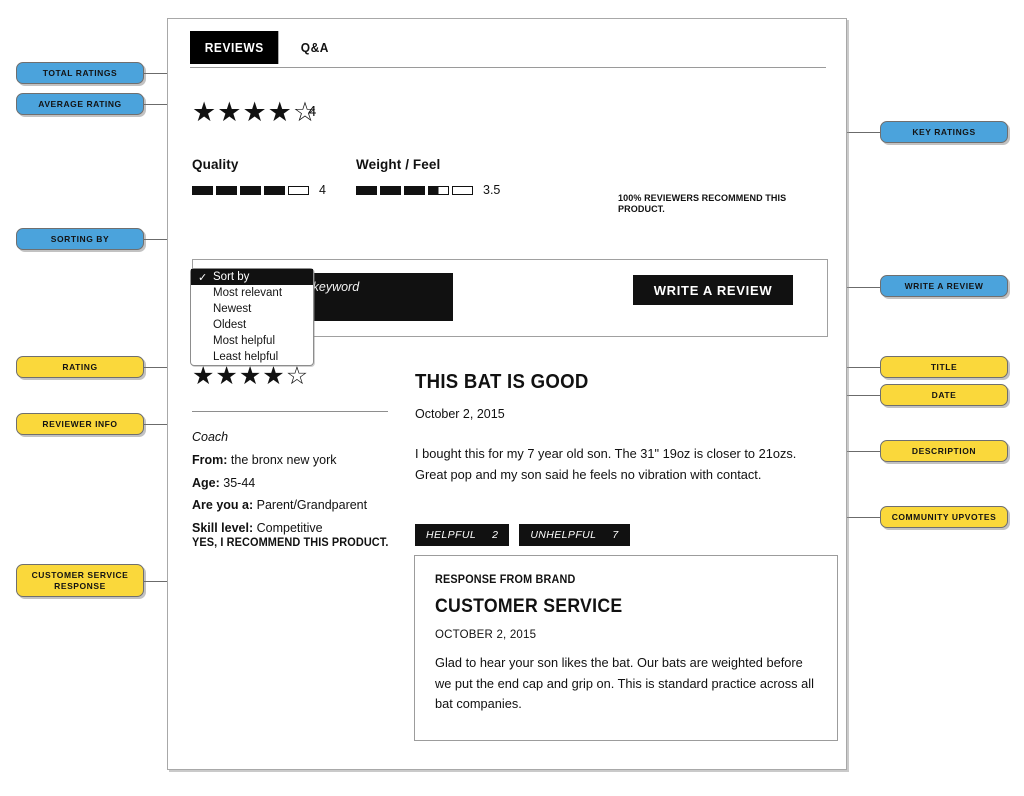 The image size is (1024, 796). I want to click on dropdown-option-most-helpful: Most helpful, so click(252, 341).